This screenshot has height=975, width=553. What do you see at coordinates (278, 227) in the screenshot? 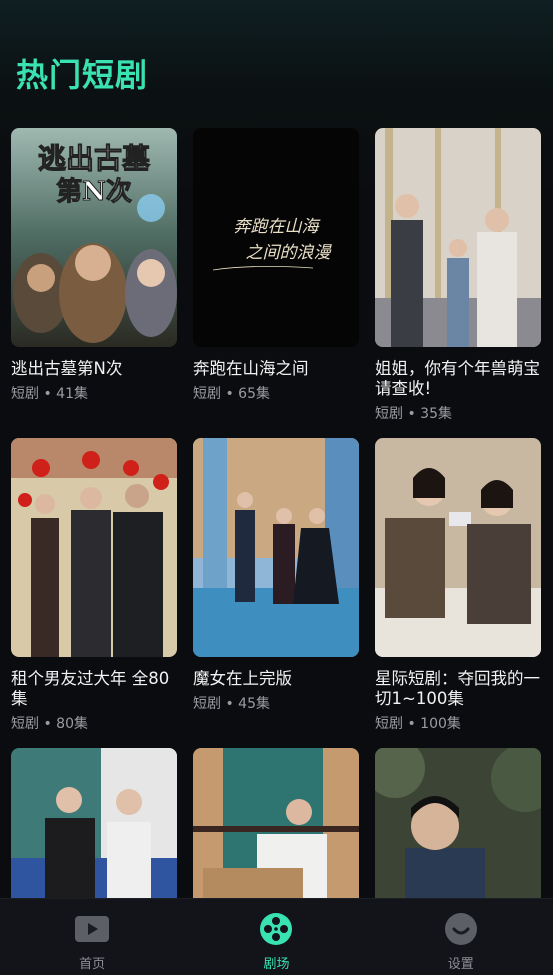
I see `poster-title-text: 奔跑在山海` at bounding box center [278, 227].